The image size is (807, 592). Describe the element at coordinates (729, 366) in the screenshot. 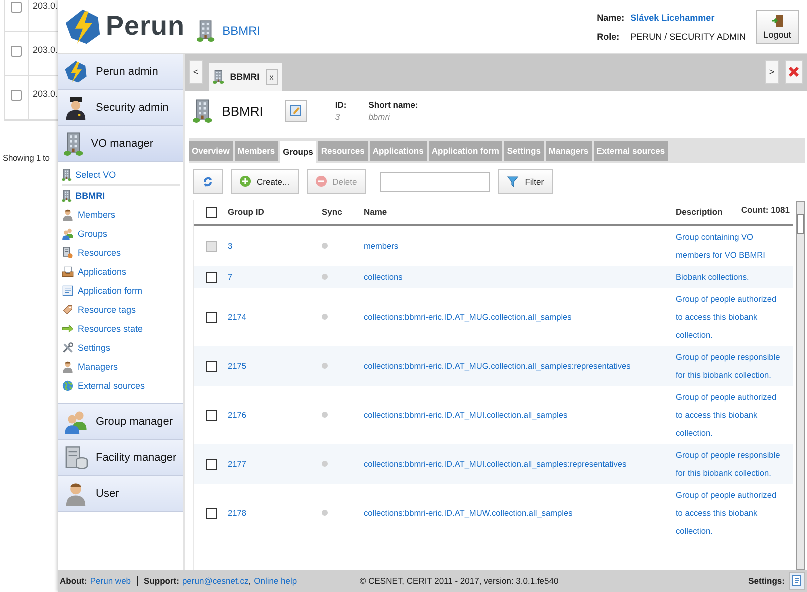

I see `group-description: Group of people responsible for this biobank collection.` at that location.